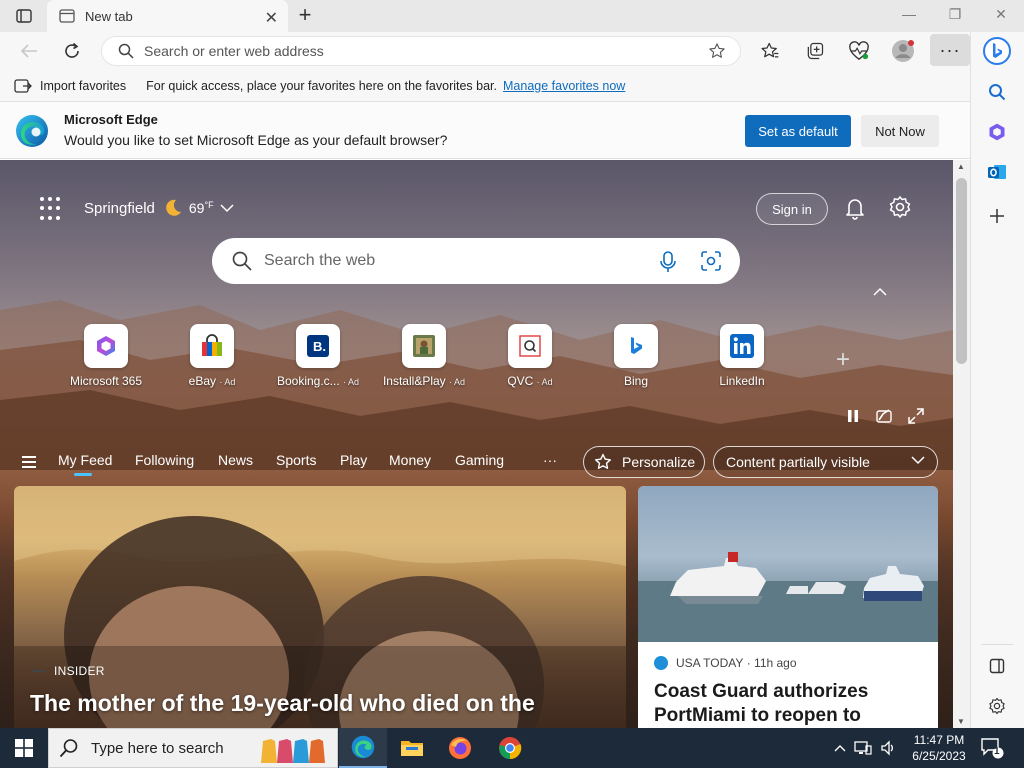 The height and width of the screenshot is (768, 1024). Describe the element at coordinates (916, 416) in the screenshot. I see `expand-icon` at that location.